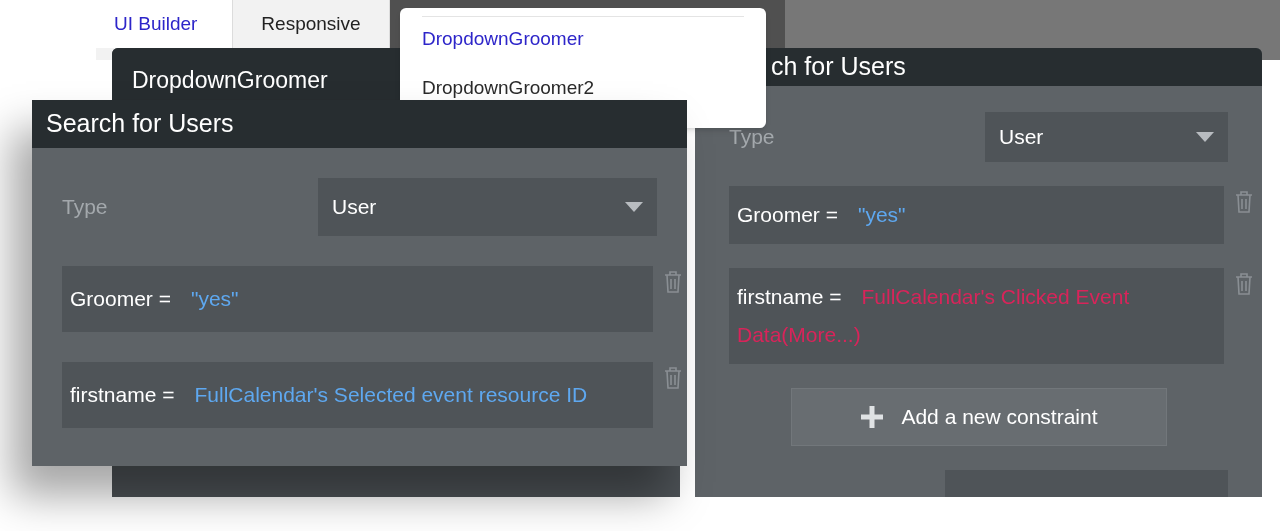 The height and width of the screenshot is (531, 1280). What do you see at coordinates (164, 24) in the screenshot?
I see `tab: UI Builder` at bounding box center [164, 24].